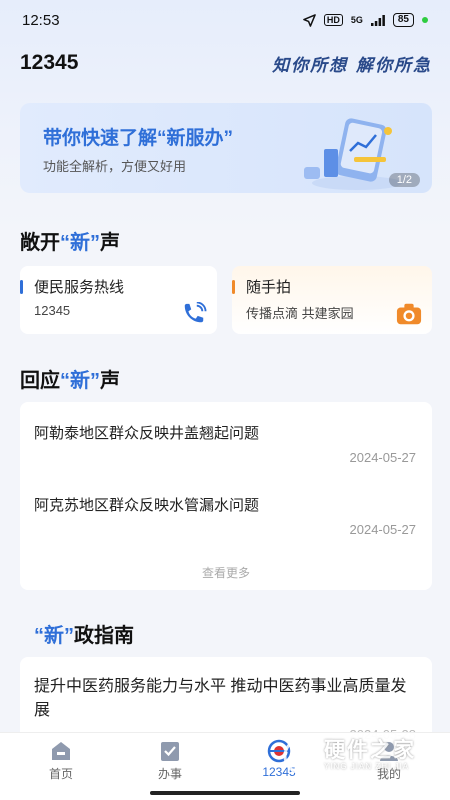  What do you see at coordinates (225, 20) in the screenshot?
I see `status-bar: 12:53 HD 5G 85` at bounding box center [225, 20].